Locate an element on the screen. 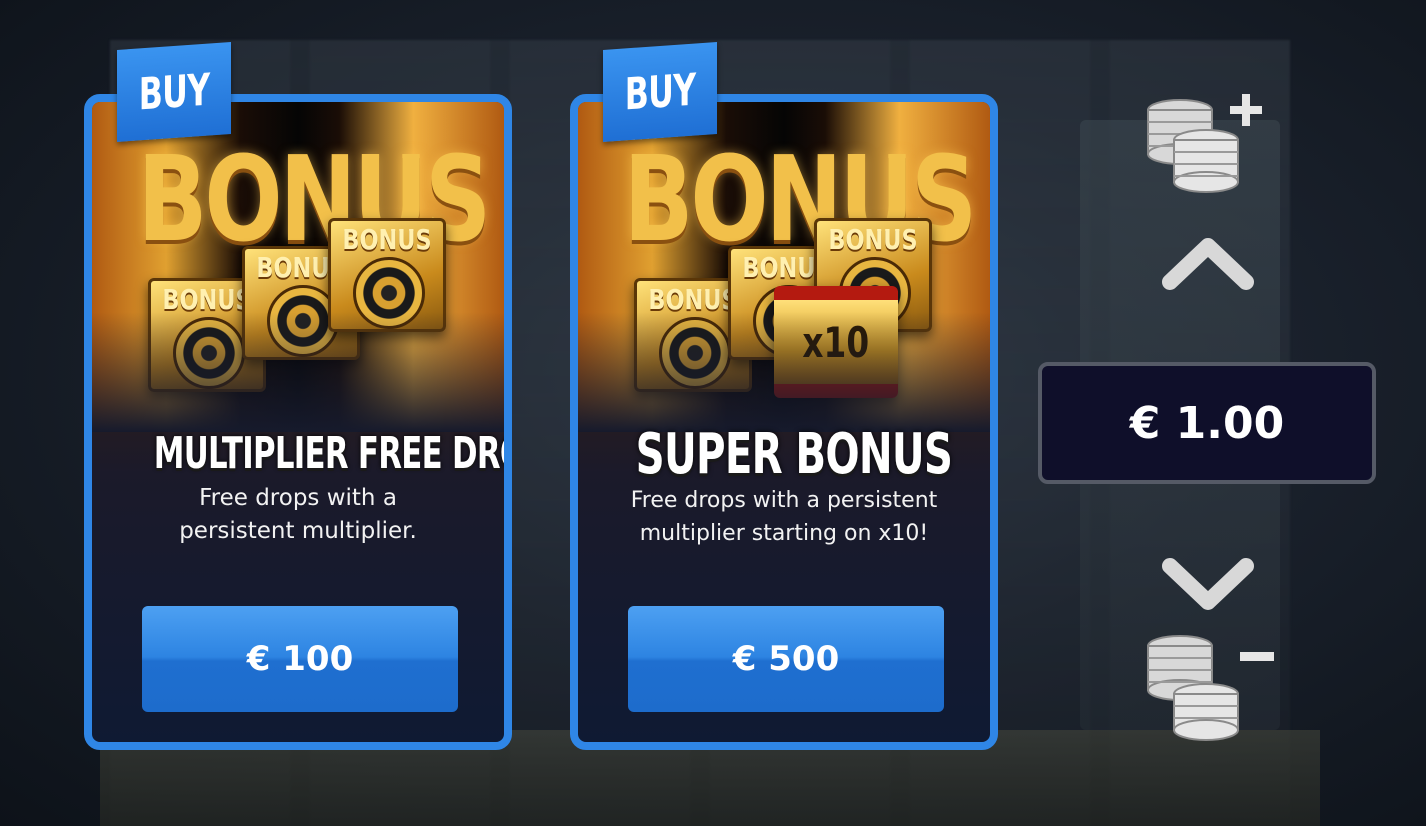 This screenshot has height=826, width=1426. coins-minus-icon is located at coordinates (1212, 687).